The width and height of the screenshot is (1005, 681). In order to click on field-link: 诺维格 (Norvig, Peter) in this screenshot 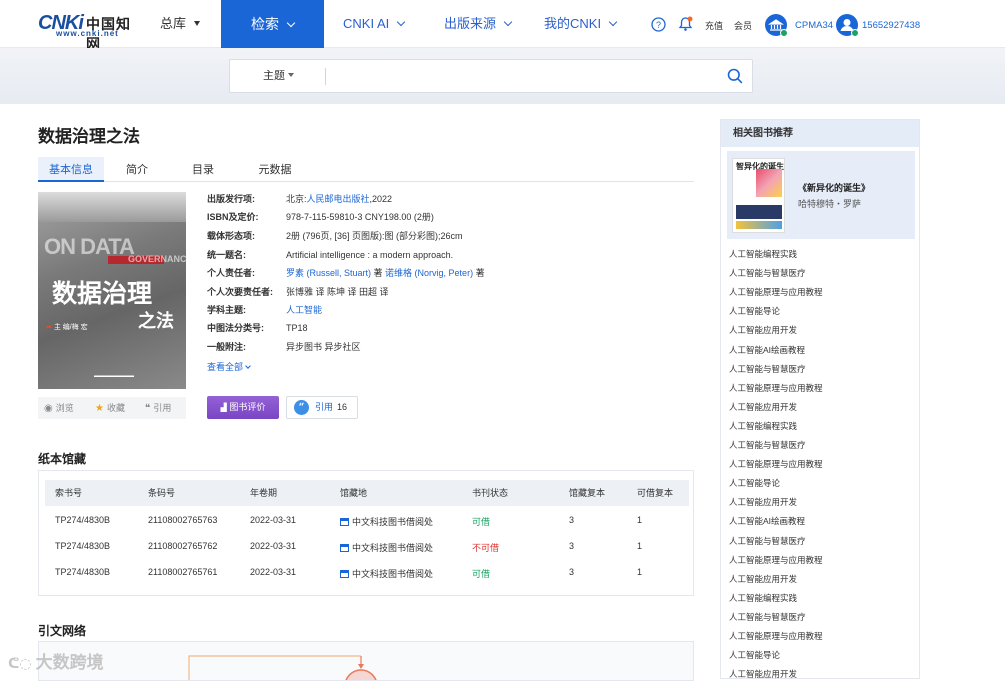, I will do `click(429, 273)`.